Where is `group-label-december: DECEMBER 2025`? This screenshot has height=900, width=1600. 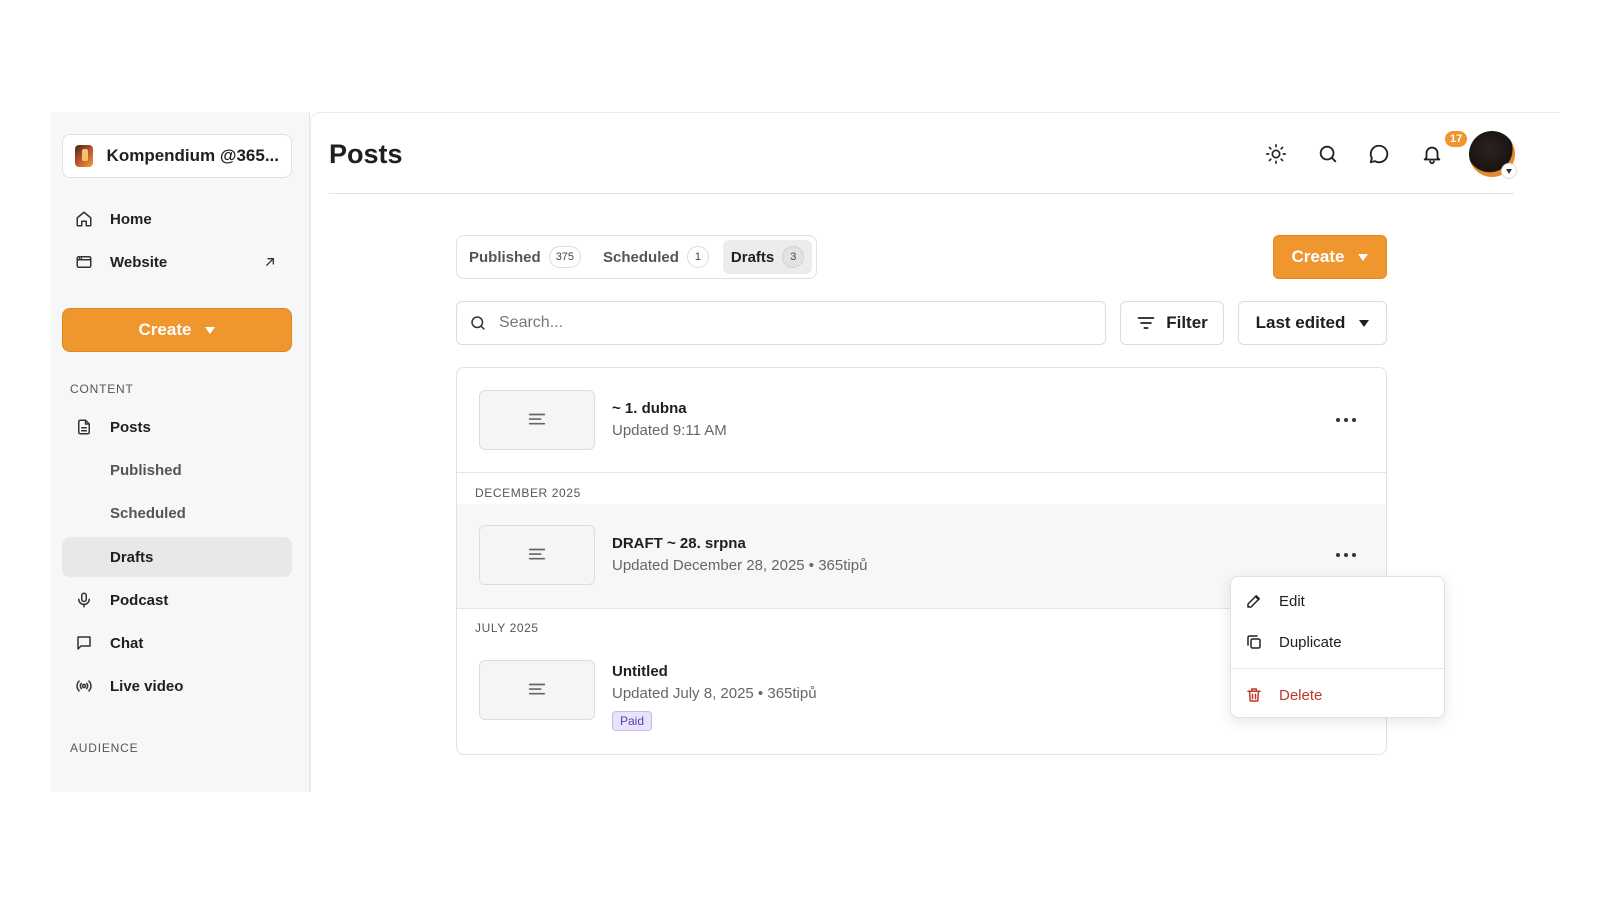 group-label-december: DECEMBER 2025 is located at coordinates (528, 493).